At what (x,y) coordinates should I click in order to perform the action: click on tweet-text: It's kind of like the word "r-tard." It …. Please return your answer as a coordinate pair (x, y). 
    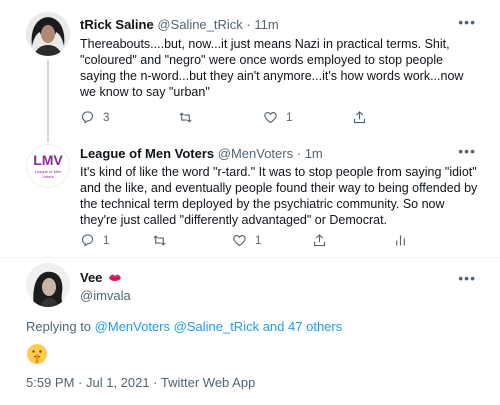
    Looking at the image, I should click on (279, 196).